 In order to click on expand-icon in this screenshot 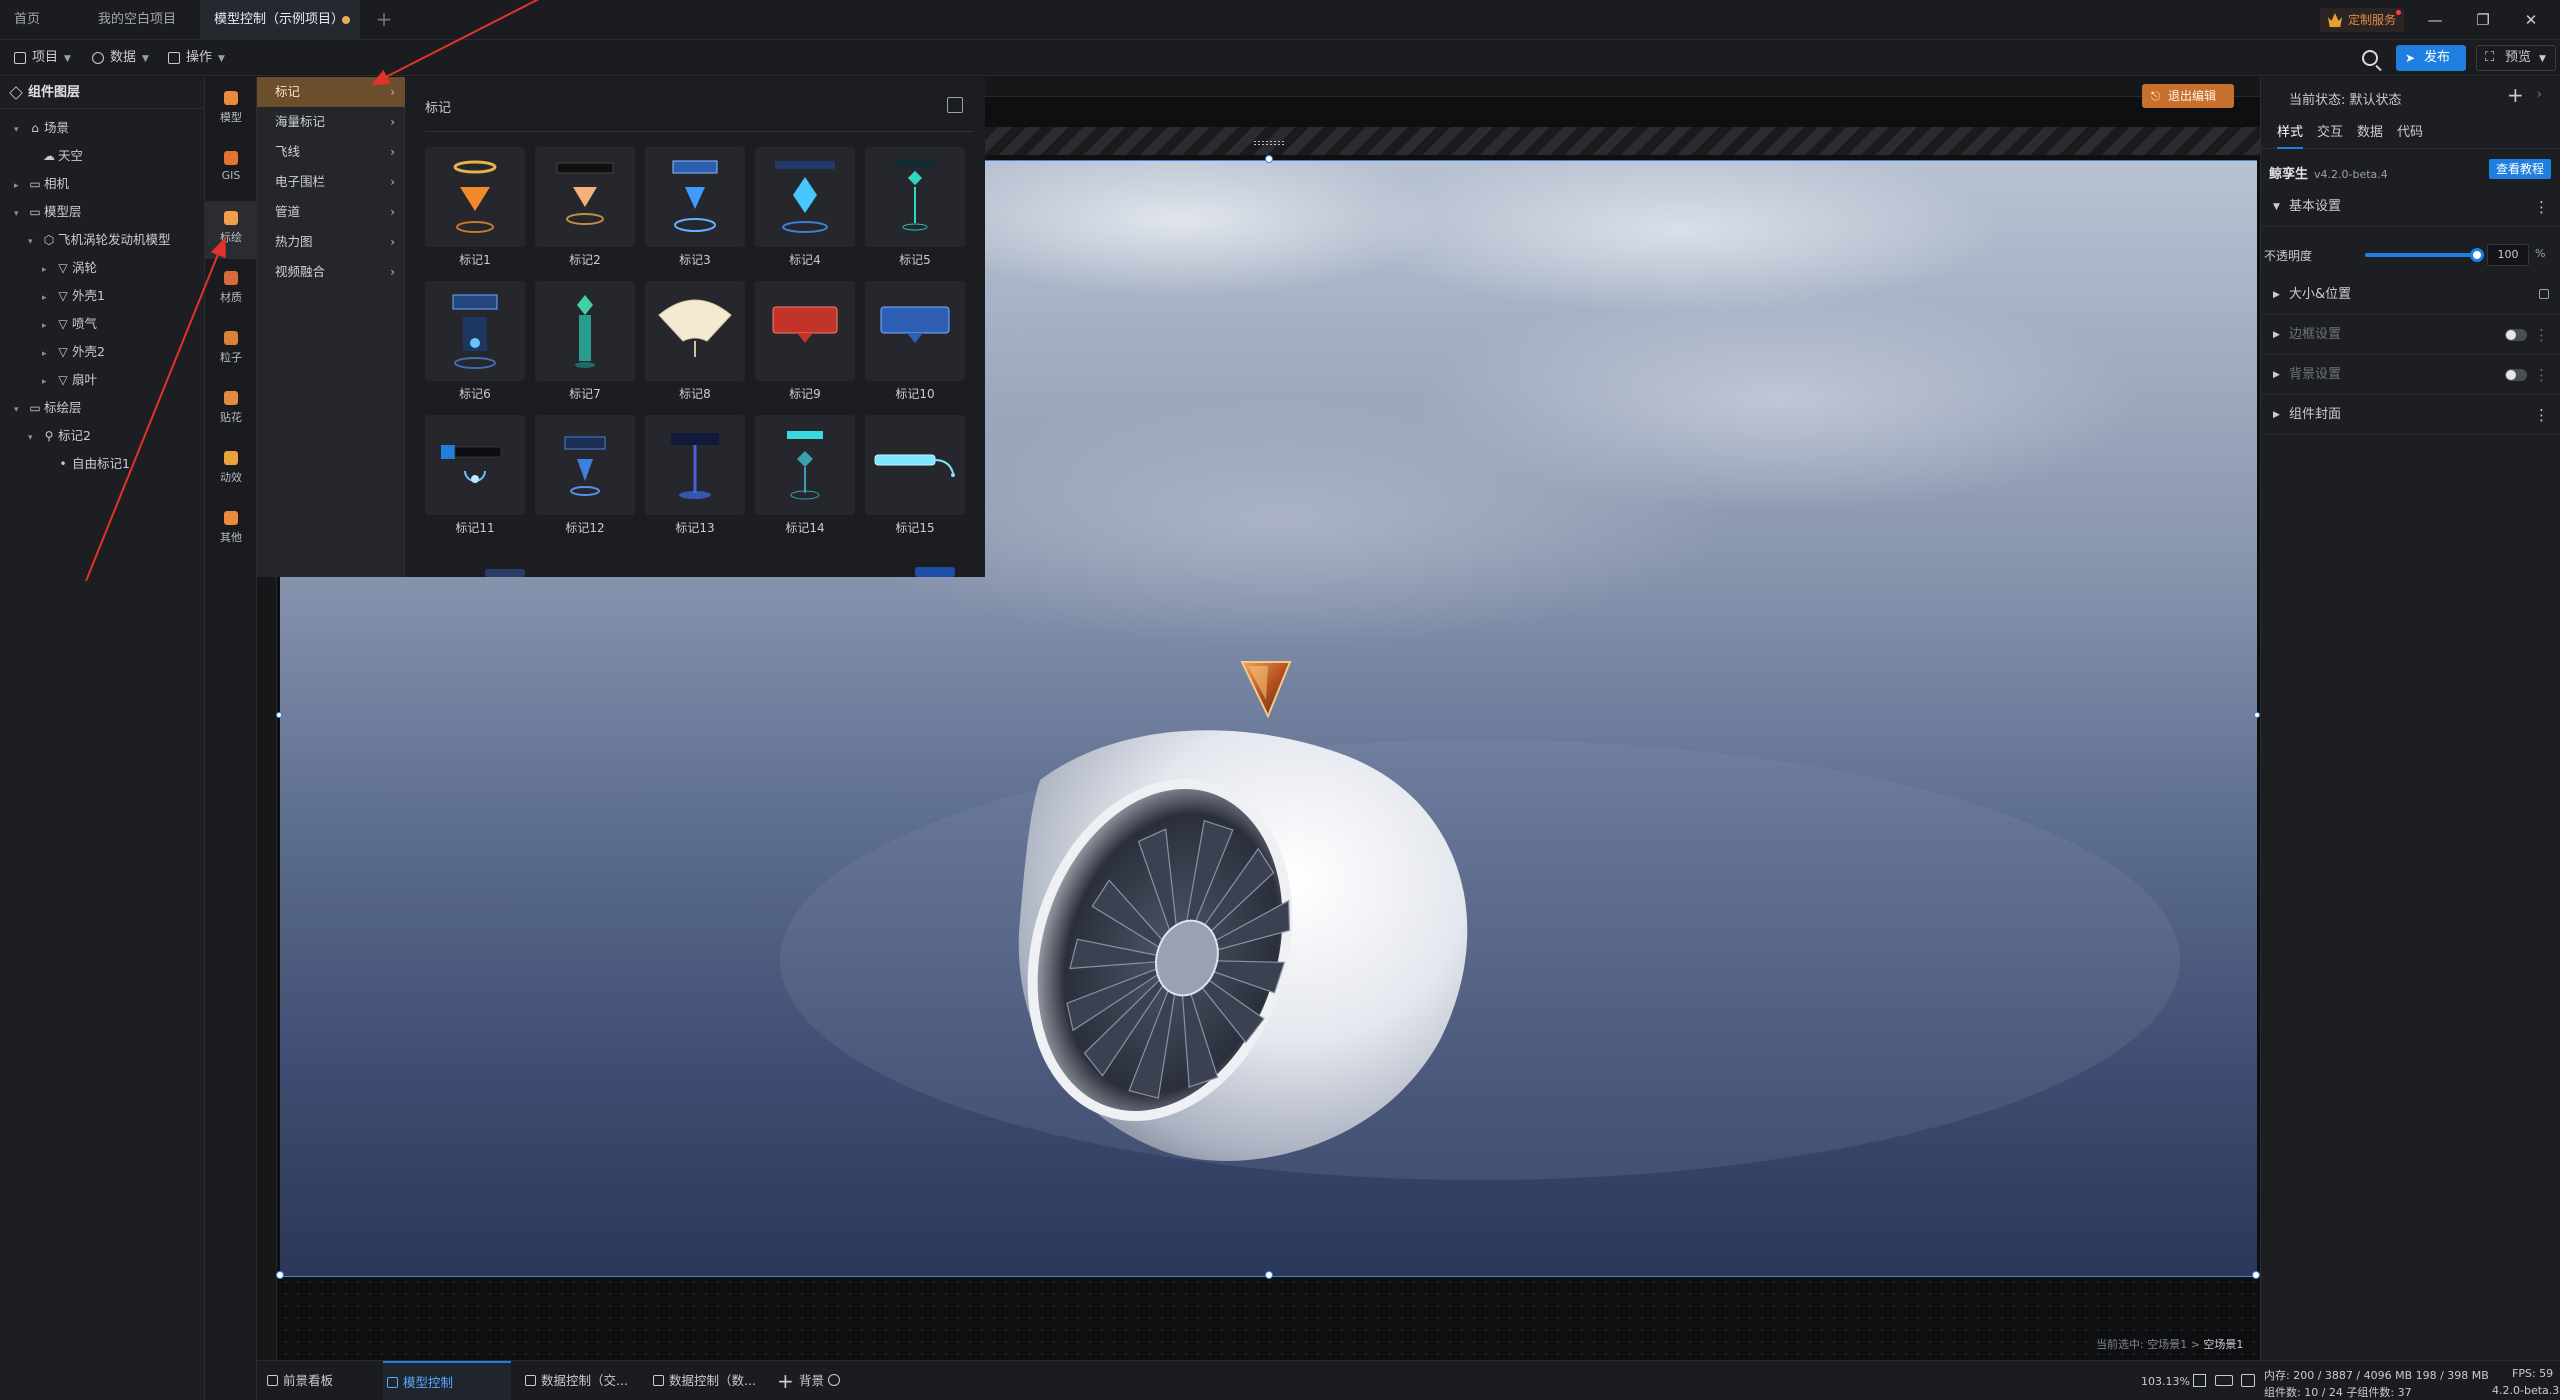, I will do `click(955, 105)`.